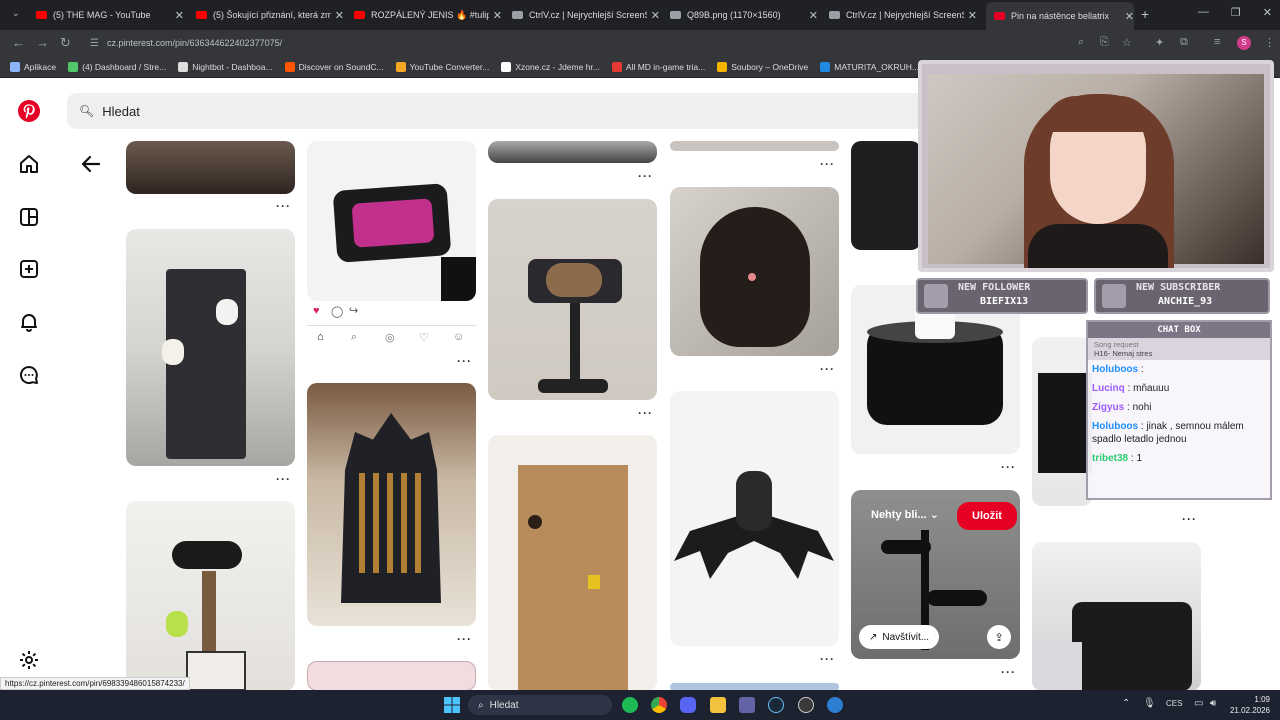 This screenshot has width=1280, height=720. I want to click on notifications-bell-icon, so click(29, 322).